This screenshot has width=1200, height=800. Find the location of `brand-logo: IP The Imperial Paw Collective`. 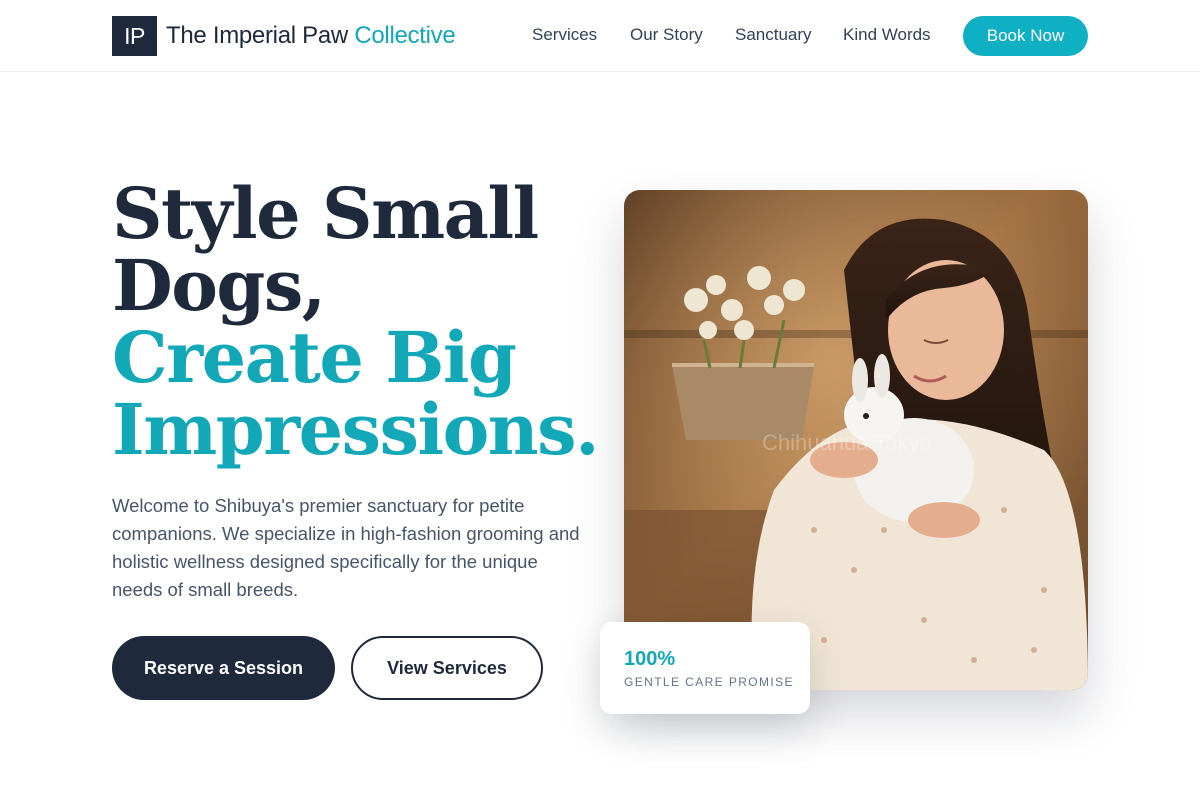

brand-logo: IP The Imperial Paw Collective is located at coordinates (284, 36).